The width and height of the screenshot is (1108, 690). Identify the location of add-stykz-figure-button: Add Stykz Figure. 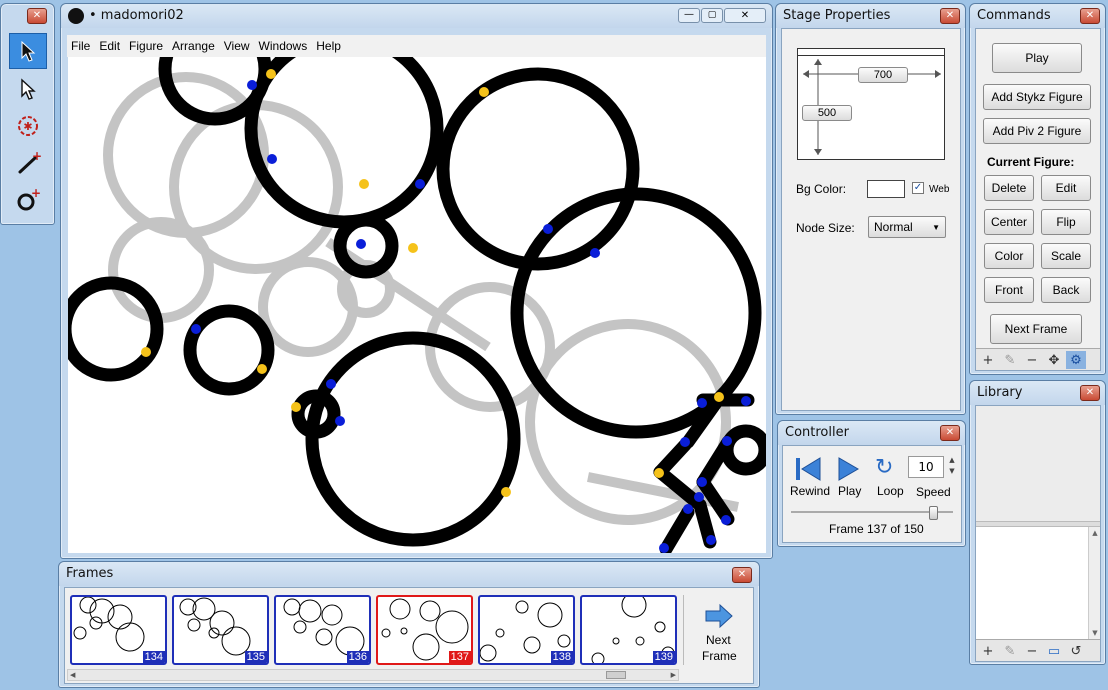
(1037, 97).